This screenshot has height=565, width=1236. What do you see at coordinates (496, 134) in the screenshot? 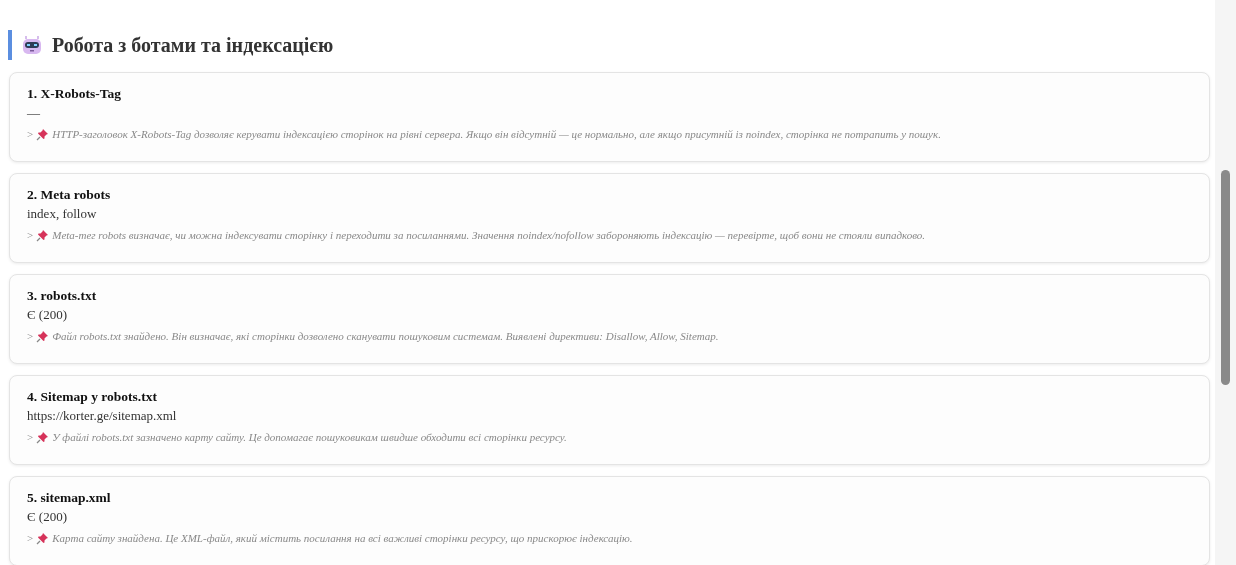
I see `check-note: HTTP-заголовок X-Robots-Tag дозволяє керувати індексацією сторінок на рівні сервера. Якщо він відсутній — це нормально, але якщо присутній із noindex, сторінка не потрапить у пошук.` at bounding box center [496, 134].